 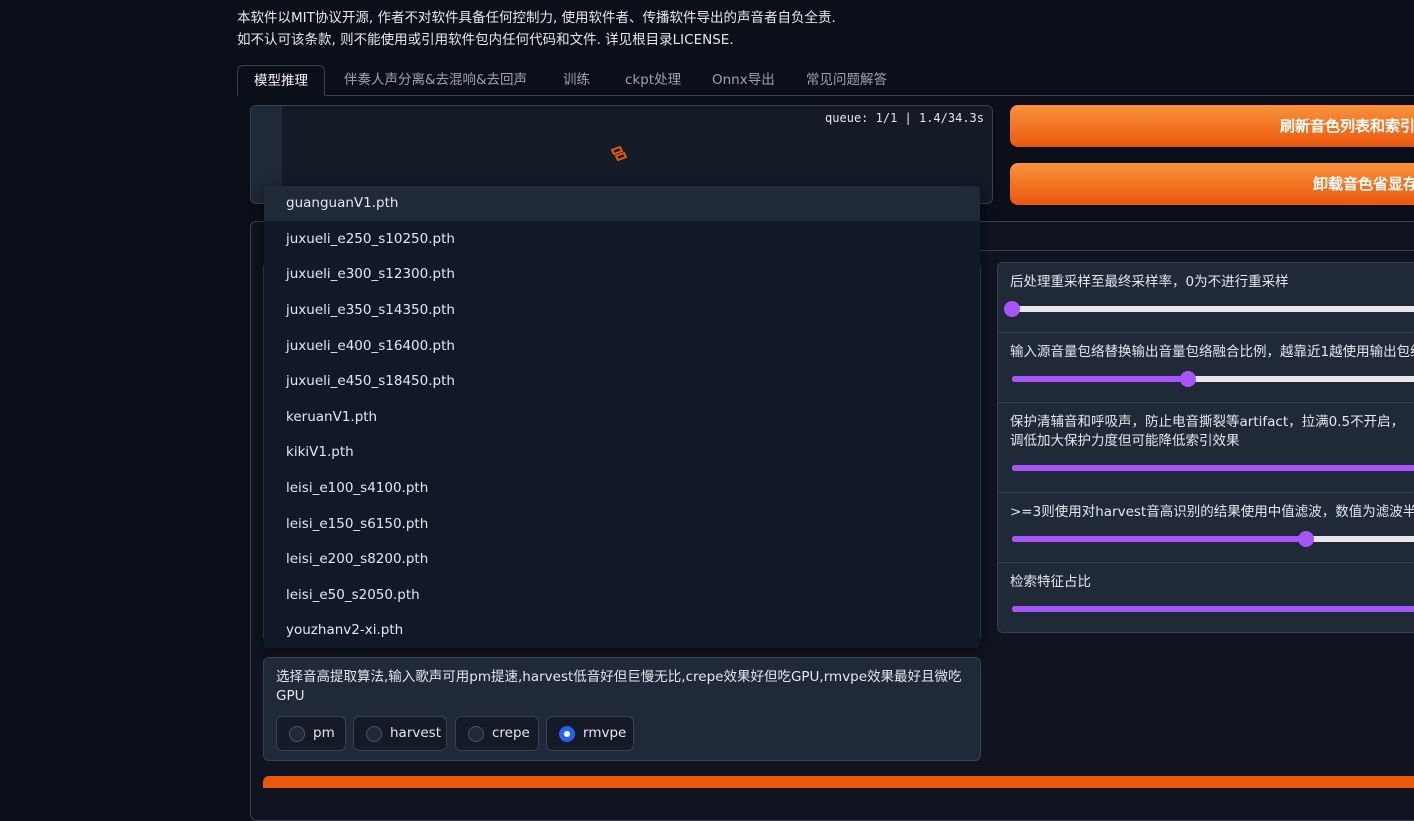 What do you see at coordinates (1188, 379) in the screenshot?
I see `rms-mix-slider-thumb` at bounding box center [1188, 379].